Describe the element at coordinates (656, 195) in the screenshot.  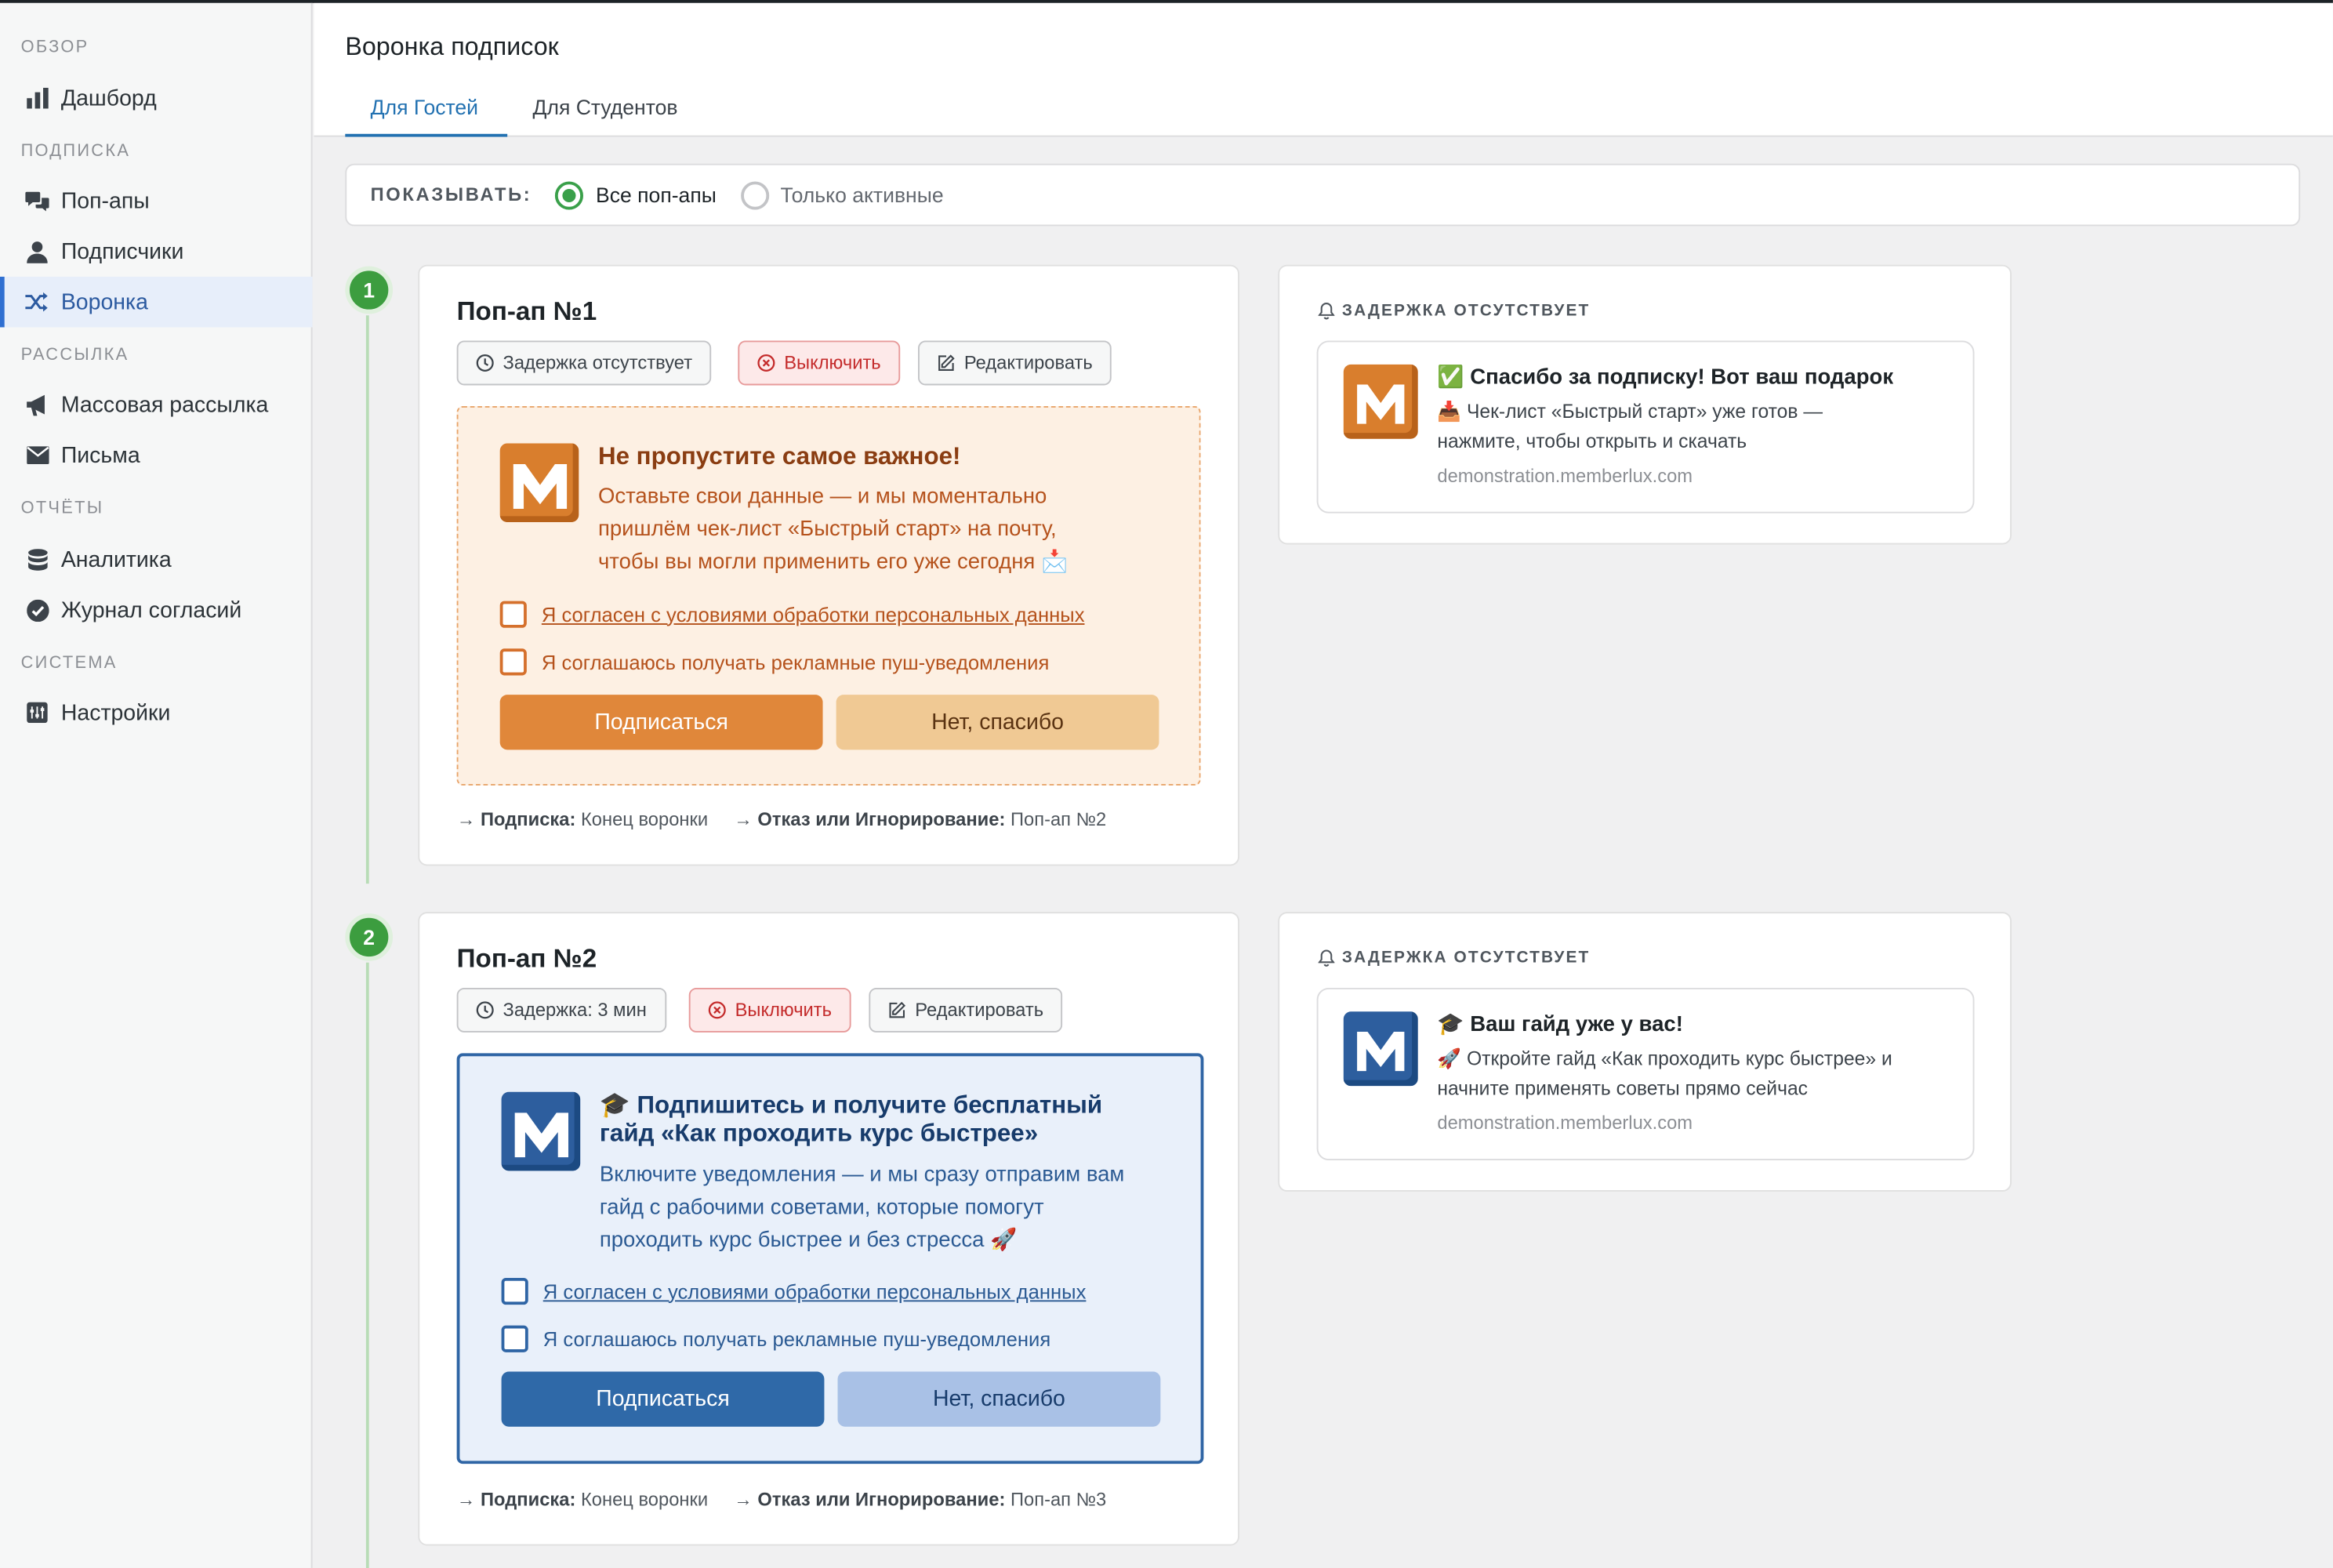
I see `radio-label: Все поп-апы` at that location.